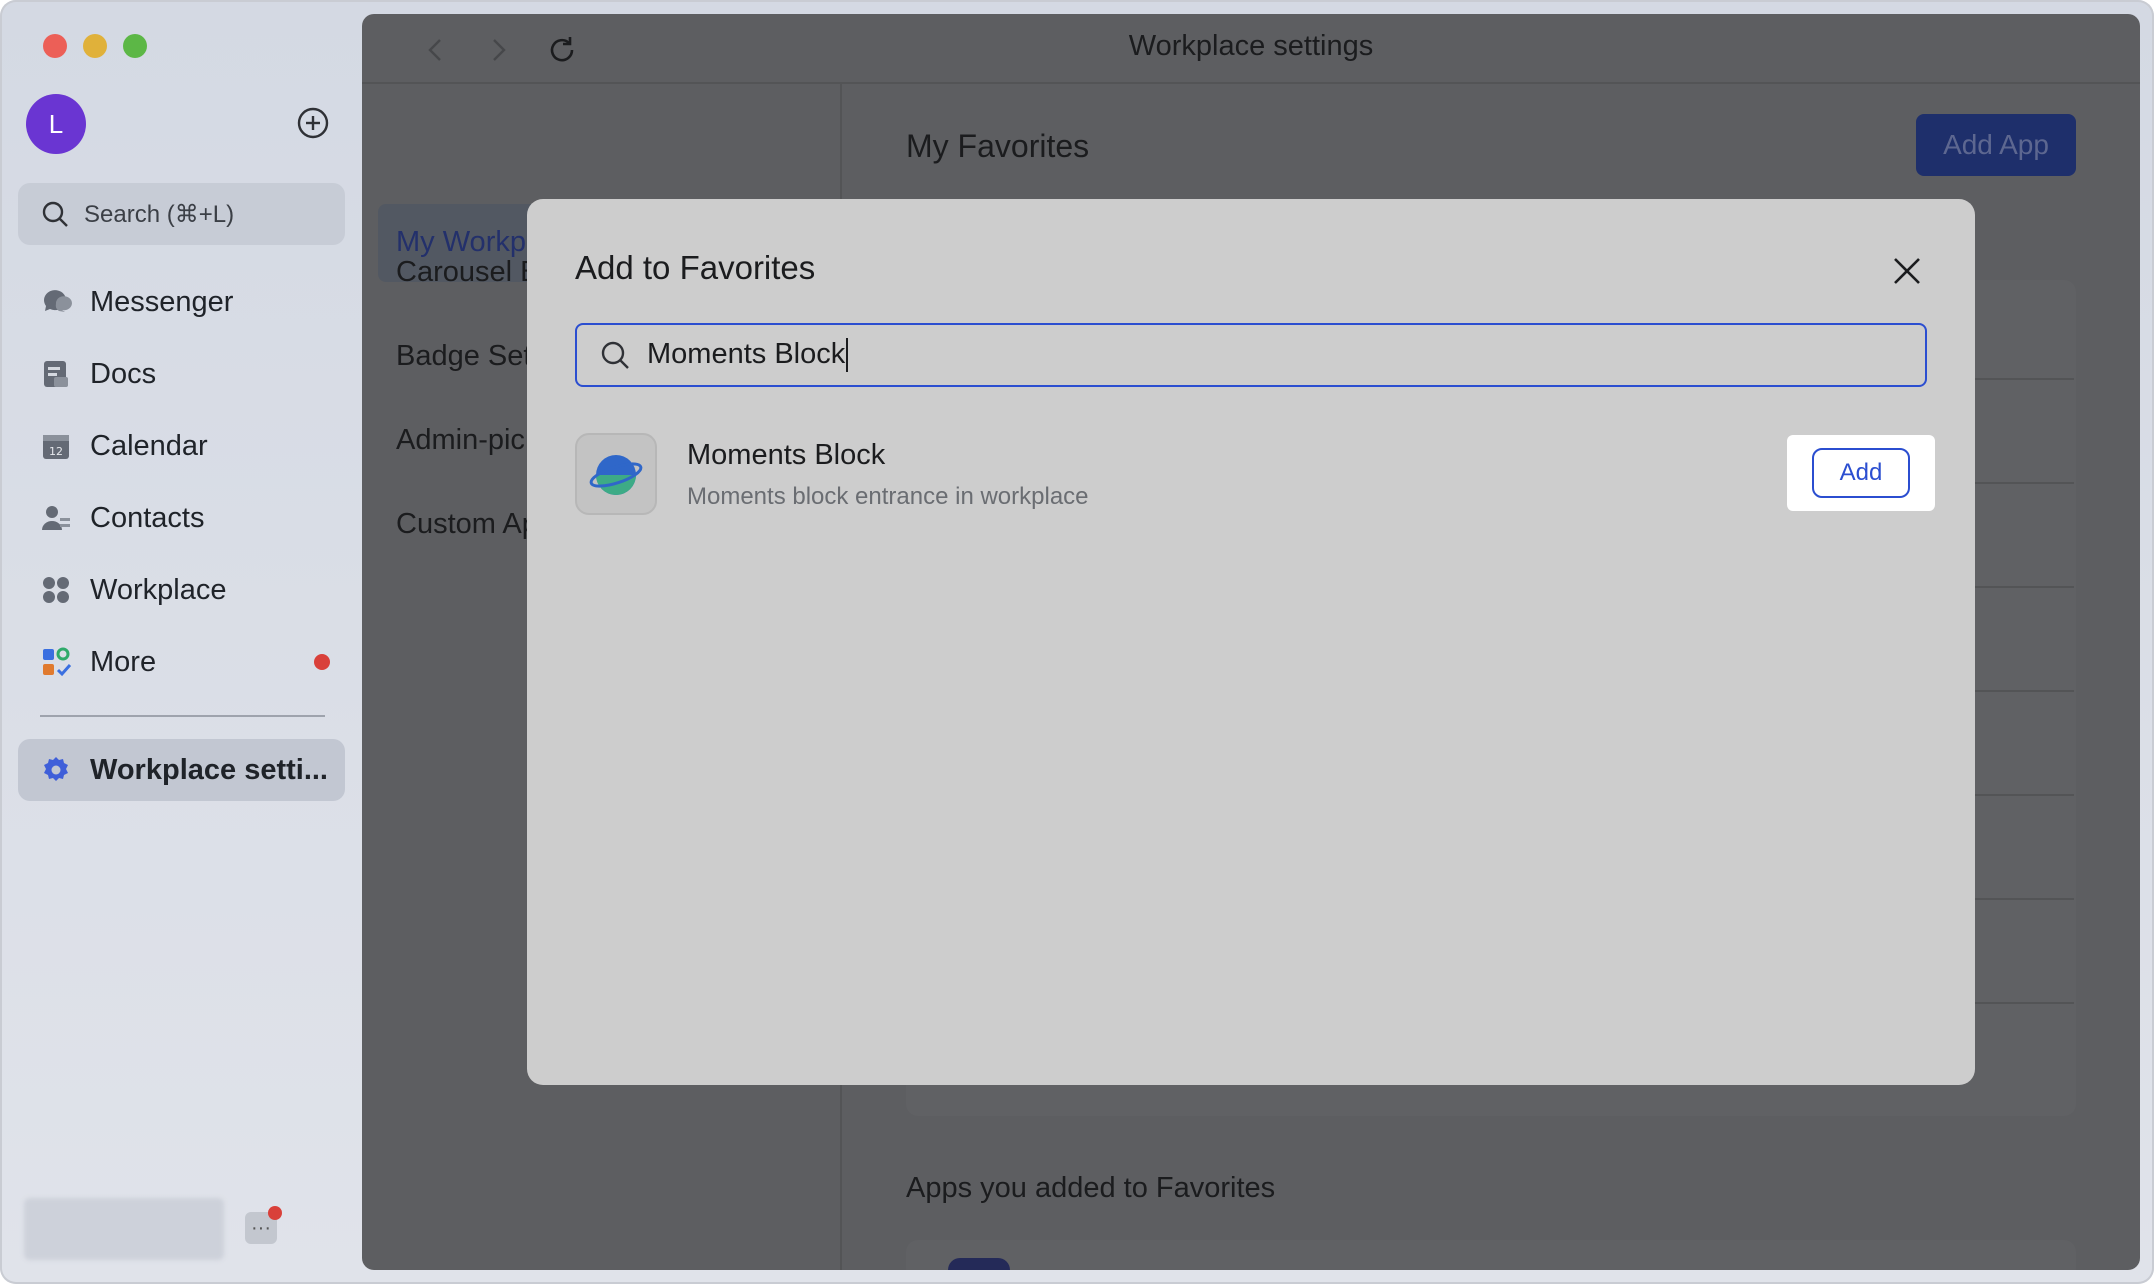 This screenshot has height=1284, width=2154. What do you see at coordinates (463, 356) in the screenshot?
I see `settings-nav-item-badge: Badge Set` at bounding box center [463, 356].